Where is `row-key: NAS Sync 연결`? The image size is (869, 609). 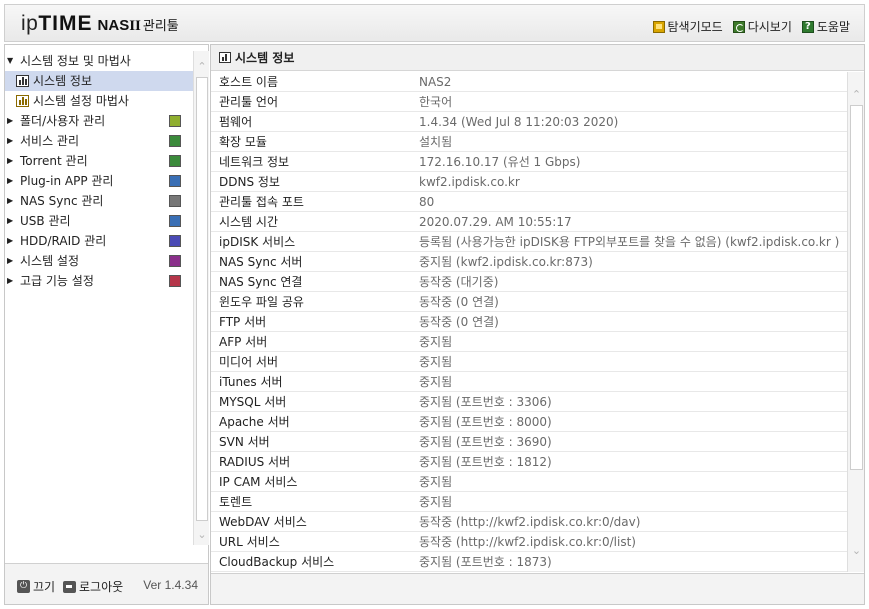 row-key: NAS Sync 연결 is located at coordinates (261, 282).